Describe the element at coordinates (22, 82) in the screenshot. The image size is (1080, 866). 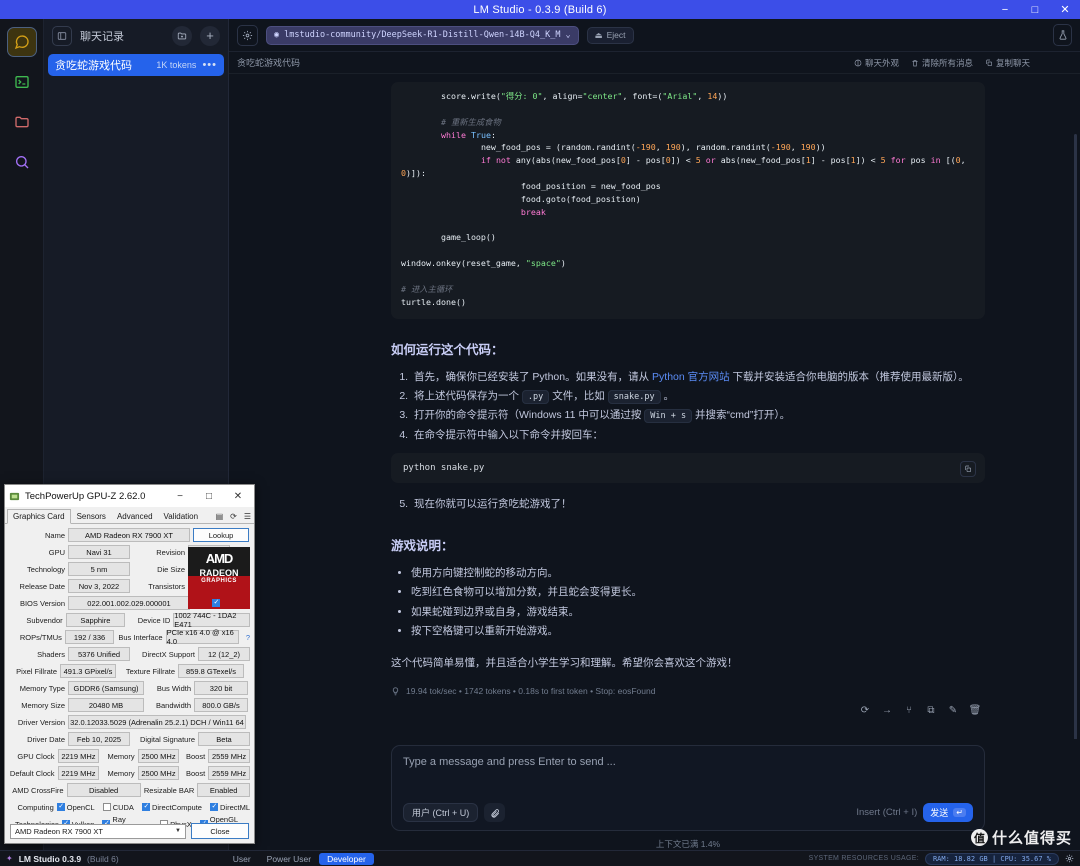
I see `rail-item-developer` at that location.